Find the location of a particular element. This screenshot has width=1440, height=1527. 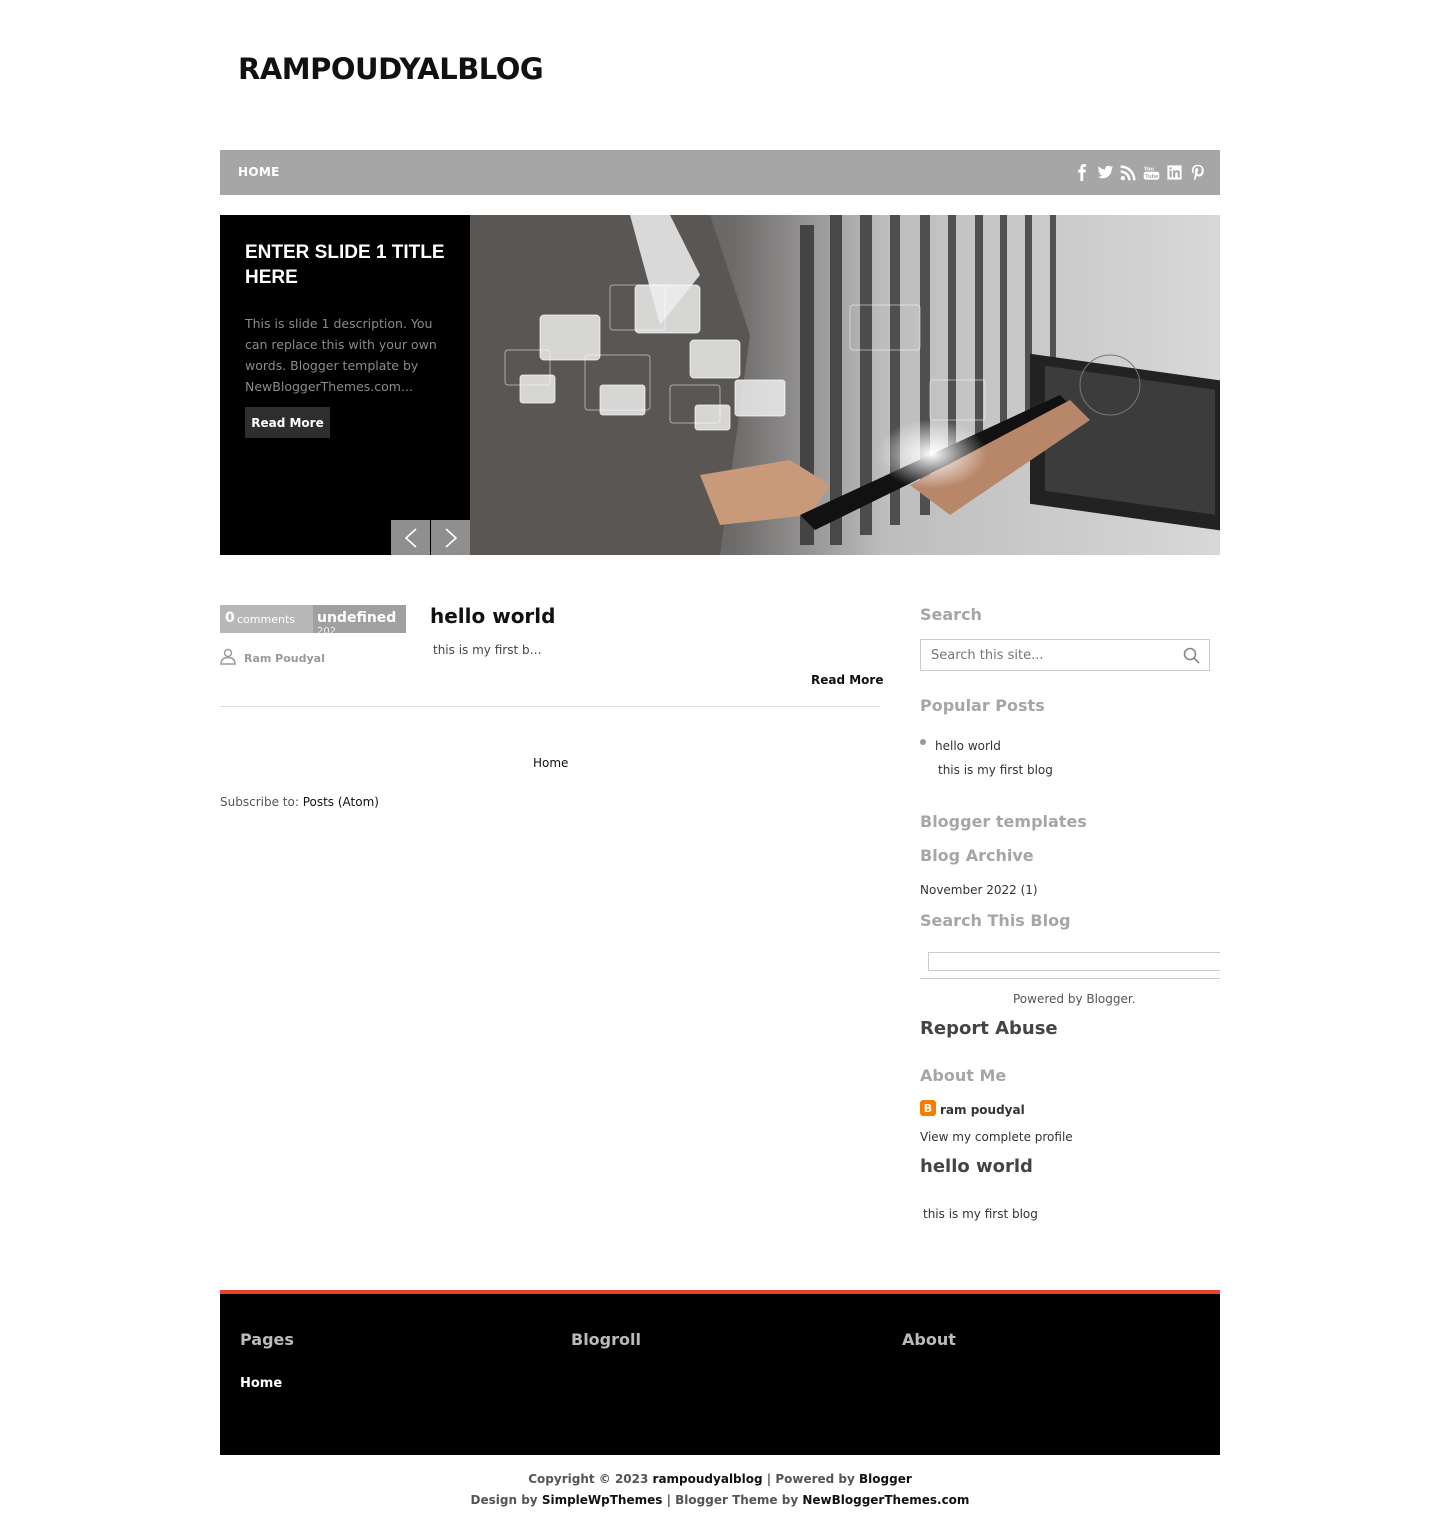

chevron-right-icon is located at coordinates (450, 537).